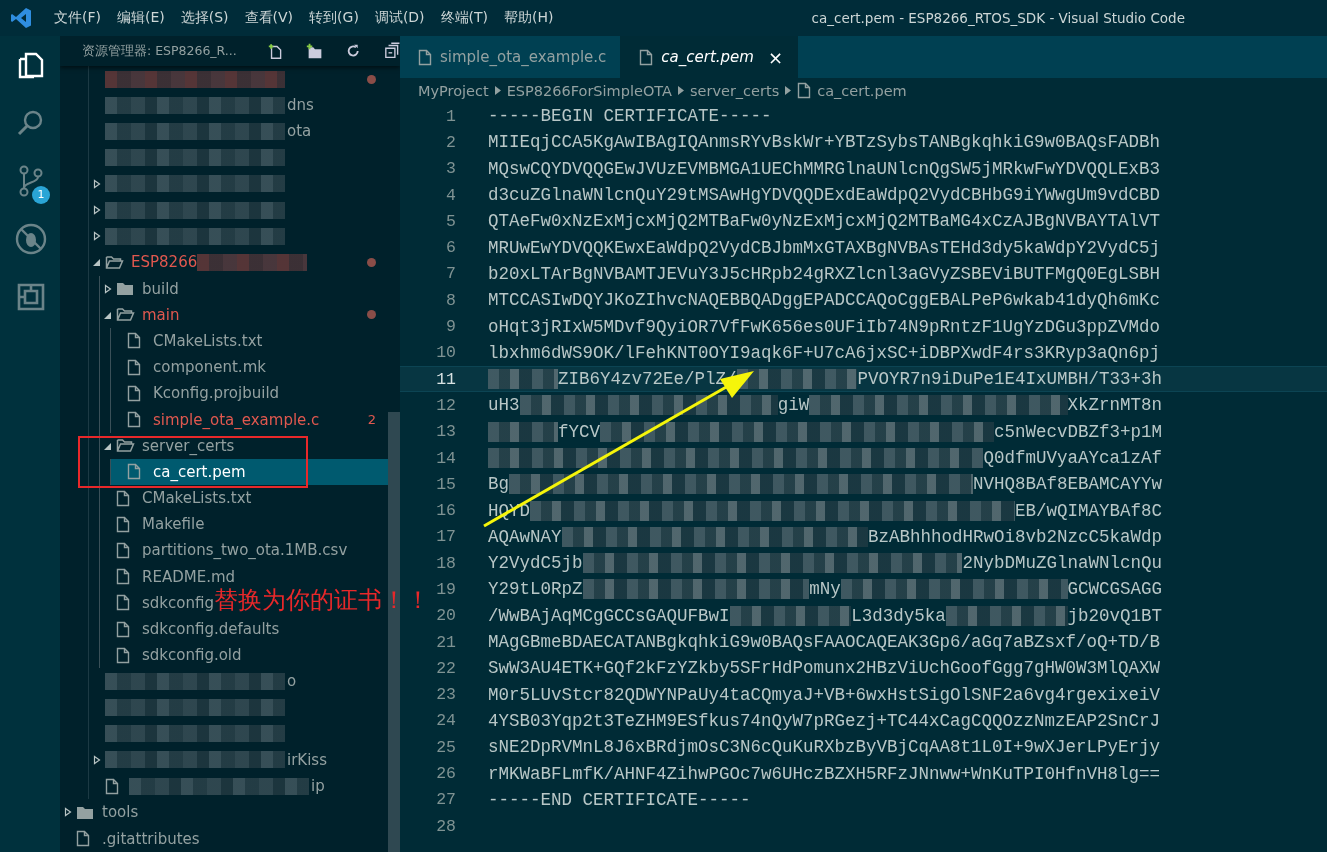  What do you see at coordinates (445, 405) in the screenshot?
I see `line-number: 12` at bounding box center [445, 405].